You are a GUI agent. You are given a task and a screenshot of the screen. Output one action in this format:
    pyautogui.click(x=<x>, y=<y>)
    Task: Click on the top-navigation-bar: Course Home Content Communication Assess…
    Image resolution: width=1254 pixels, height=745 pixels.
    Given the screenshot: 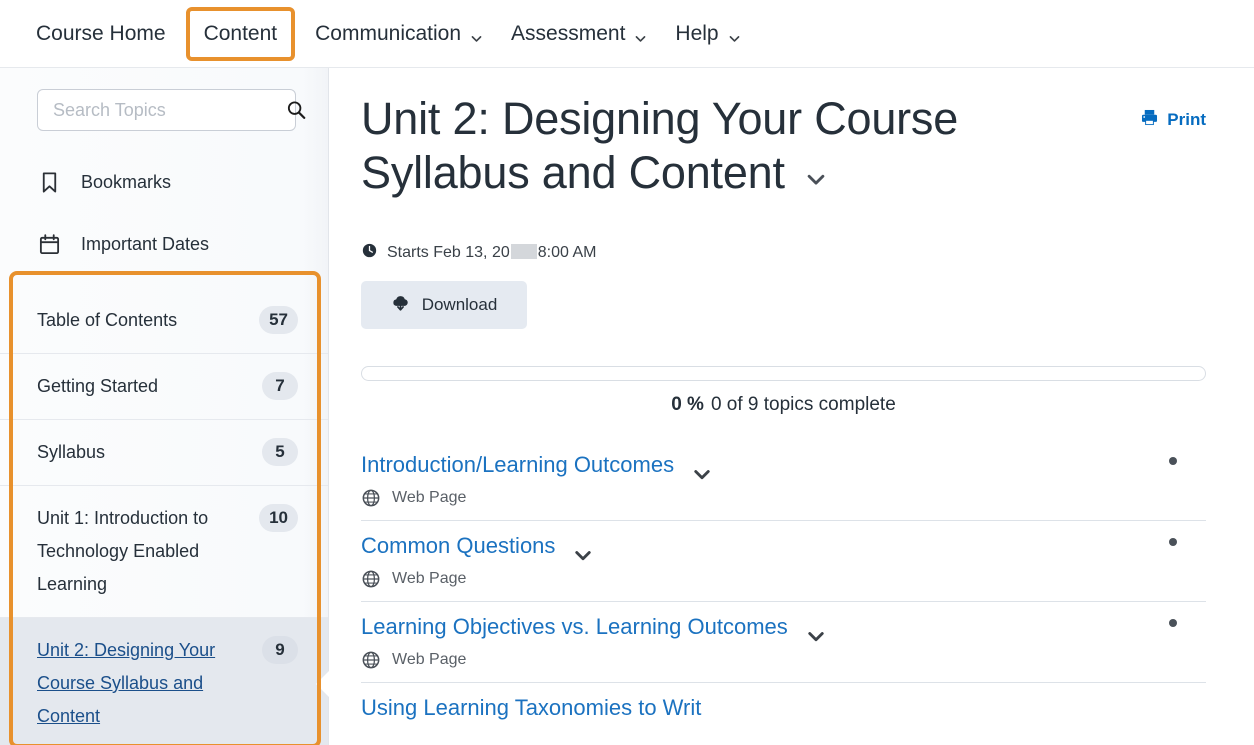 What is the action you would take?
    pyautogui.click(x=627, y=34)
    